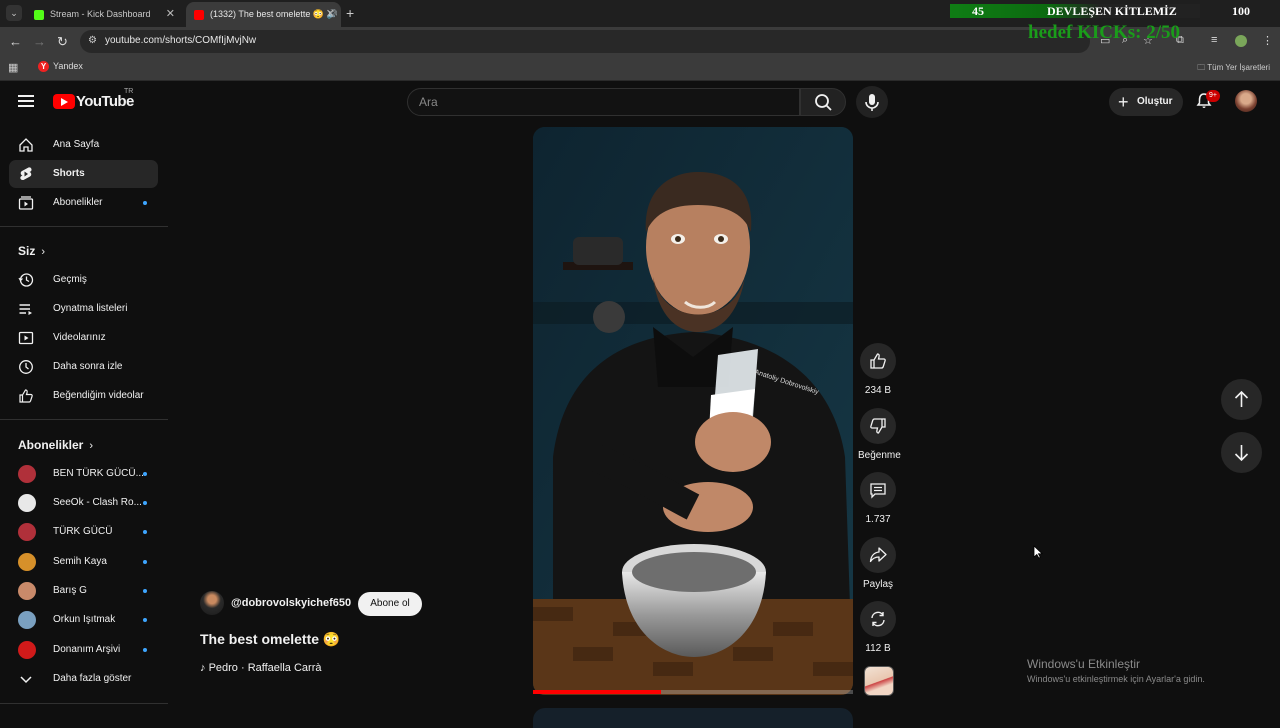 Image resolution: width=1280 pixels, height=728 pixels. What do you see at coordinates (83, 280) in the screenshot?
I see `sidebar-item-history: Geçmiş` at bounding box center [83, 280].